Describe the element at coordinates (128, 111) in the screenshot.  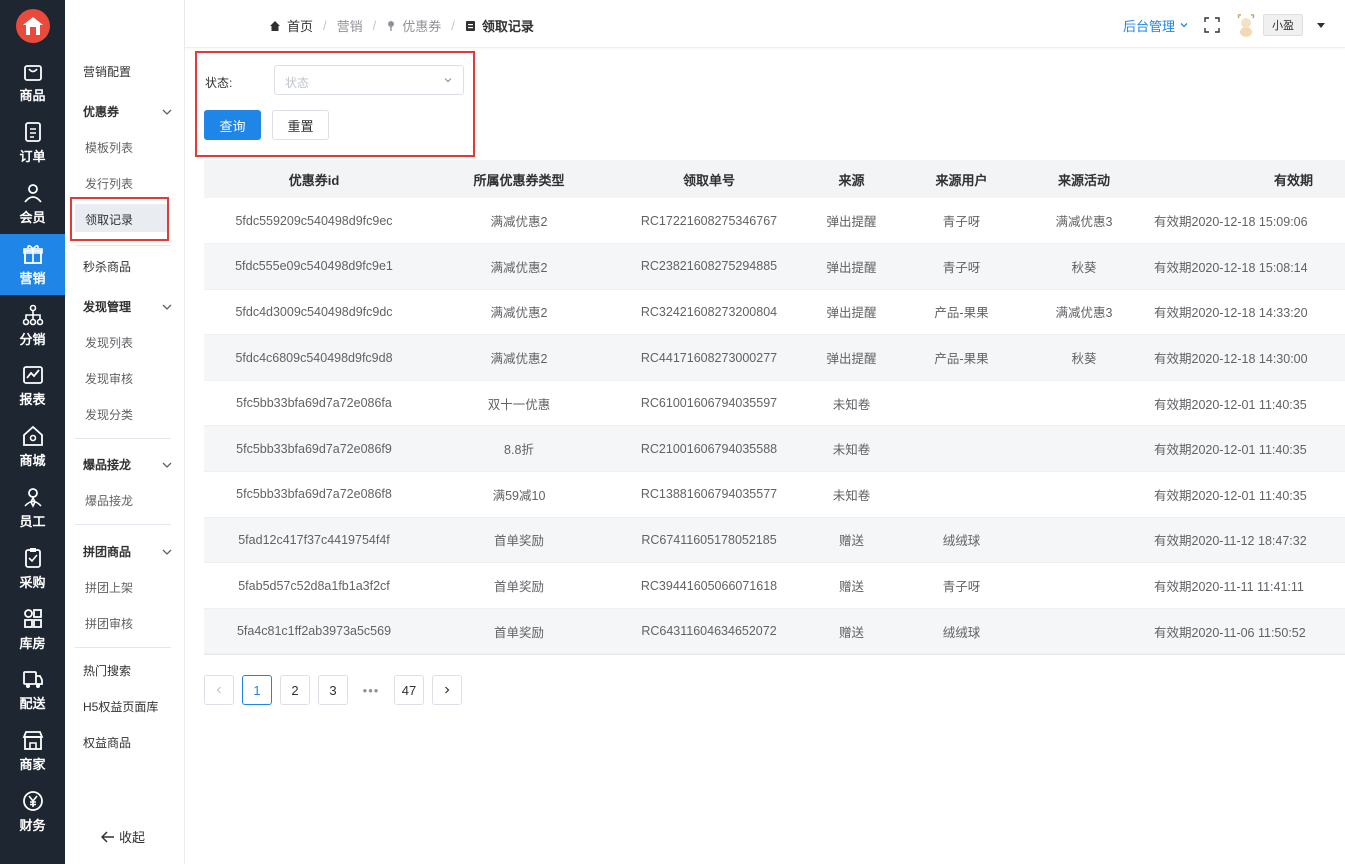
I see `subnav-group-coupon: 优惠券` at that location.